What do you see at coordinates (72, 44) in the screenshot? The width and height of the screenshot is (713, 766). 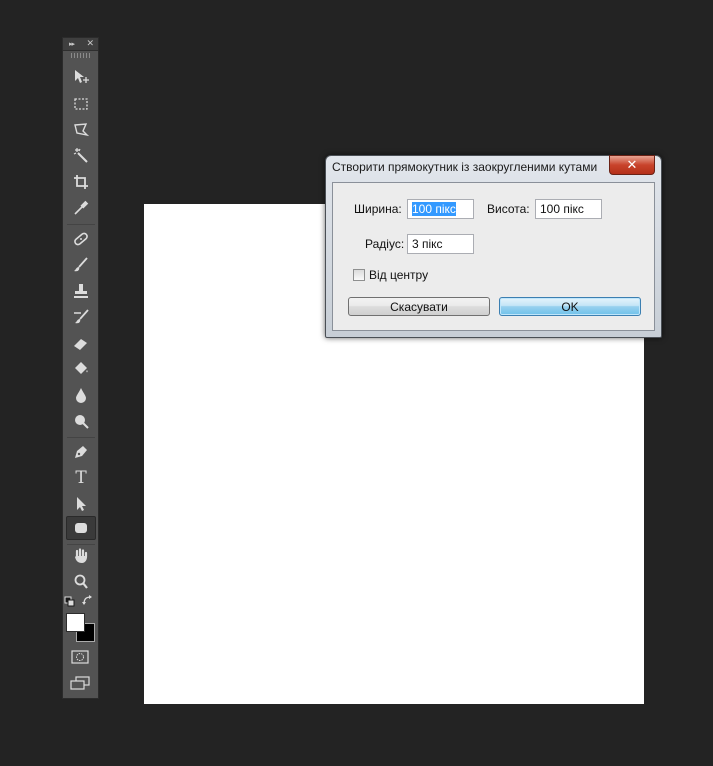 I see `collapse-icon: ▸▸` at bounding box center [72, 44].